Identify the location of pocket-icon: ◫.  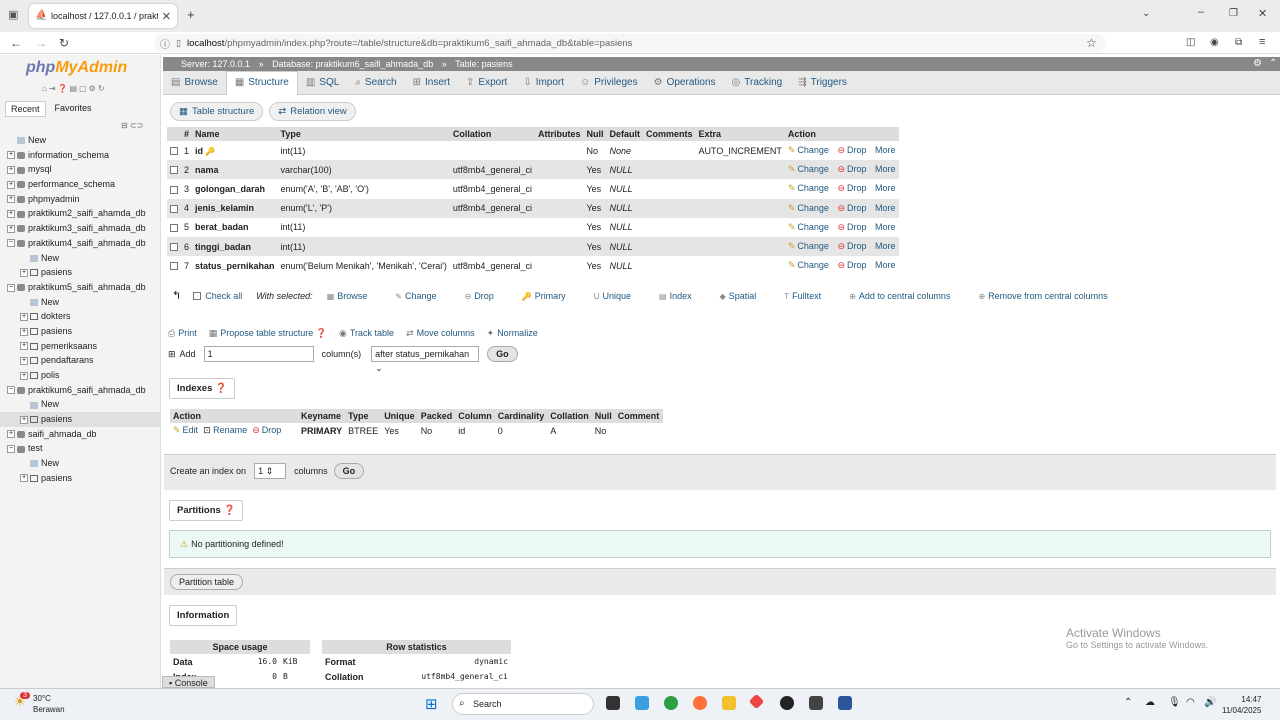
(1190, 42).